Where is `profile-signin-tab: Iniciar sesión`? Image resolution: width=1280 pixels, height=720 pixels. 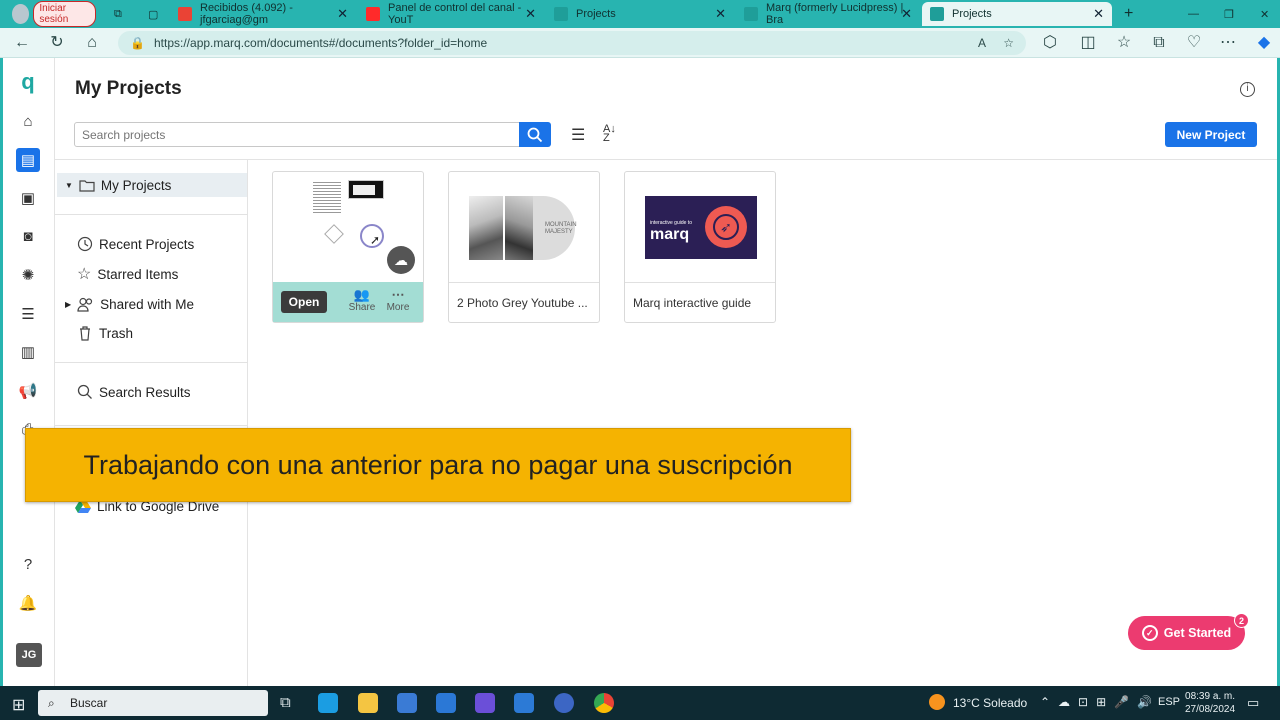 profile-signin-tab: Iniciar sesión is located at coordinates (50, 14).